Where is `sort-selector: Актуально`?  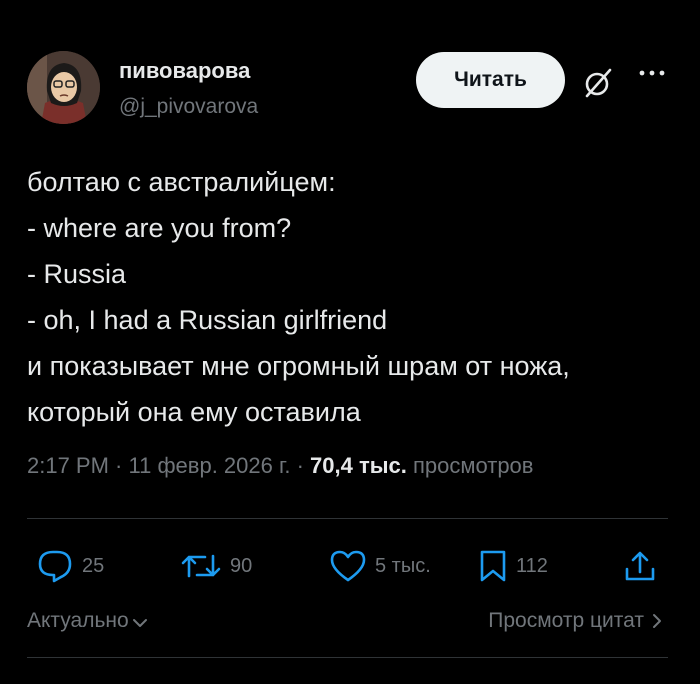
sort-selector: Актуально is located at coordinates (88, 621).